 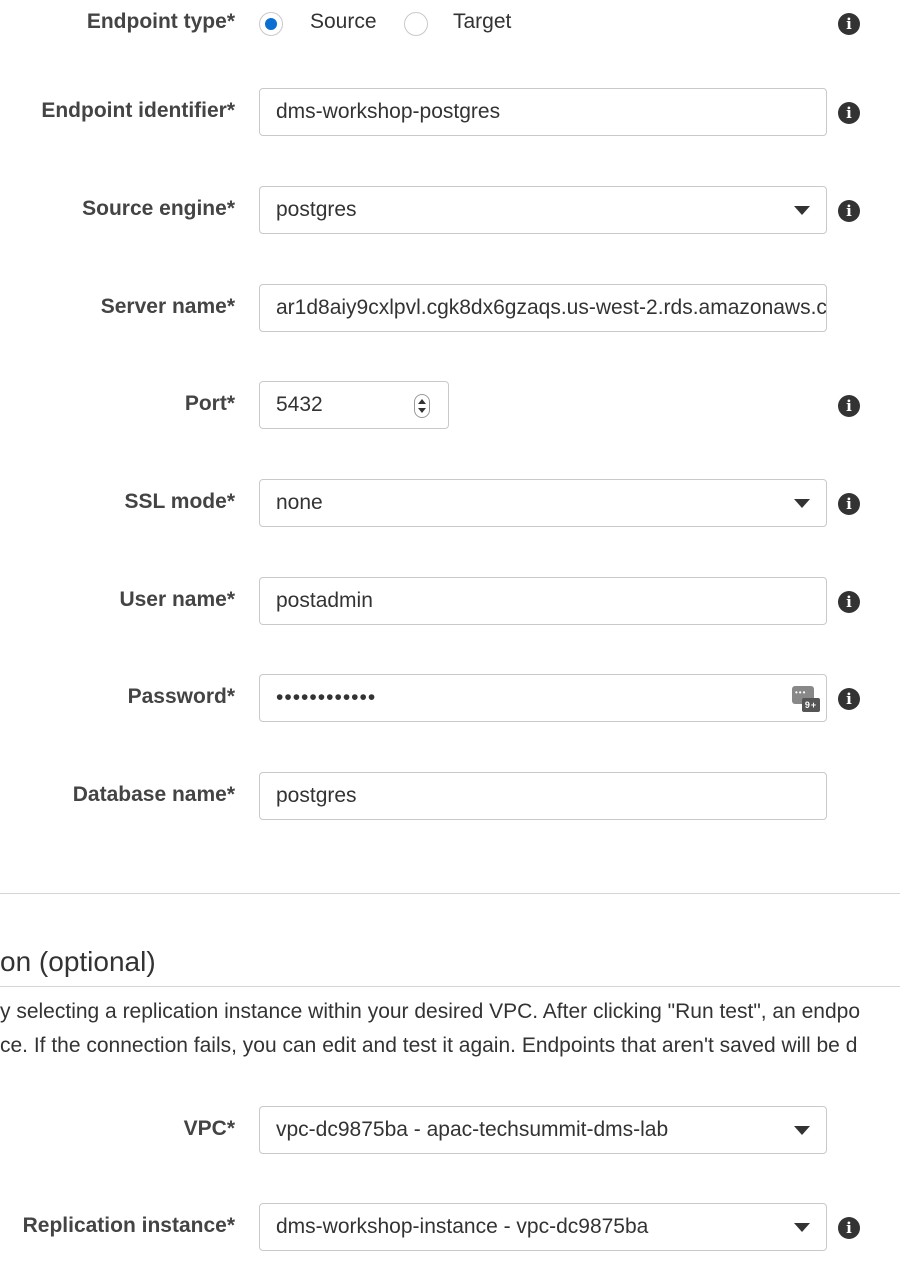 I want to click on endpoint-identifier-value: dms-workshop-postgres, so click(x=388, y=111).